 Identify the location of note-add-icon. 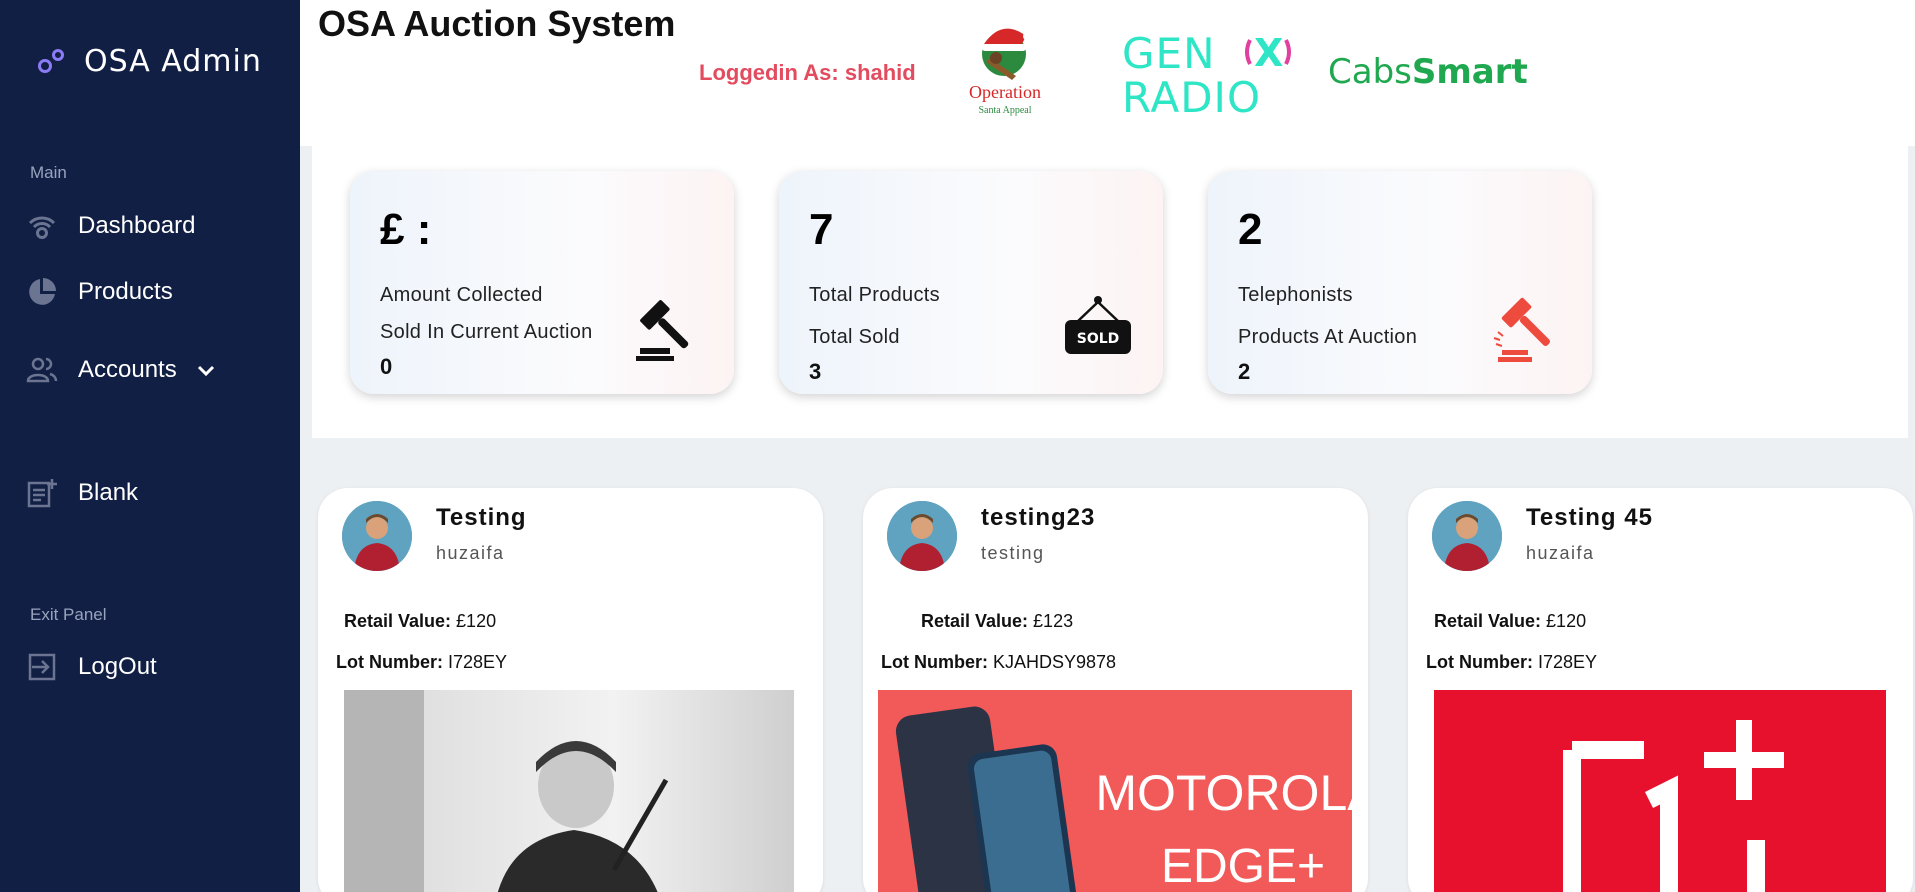
(42, 493).